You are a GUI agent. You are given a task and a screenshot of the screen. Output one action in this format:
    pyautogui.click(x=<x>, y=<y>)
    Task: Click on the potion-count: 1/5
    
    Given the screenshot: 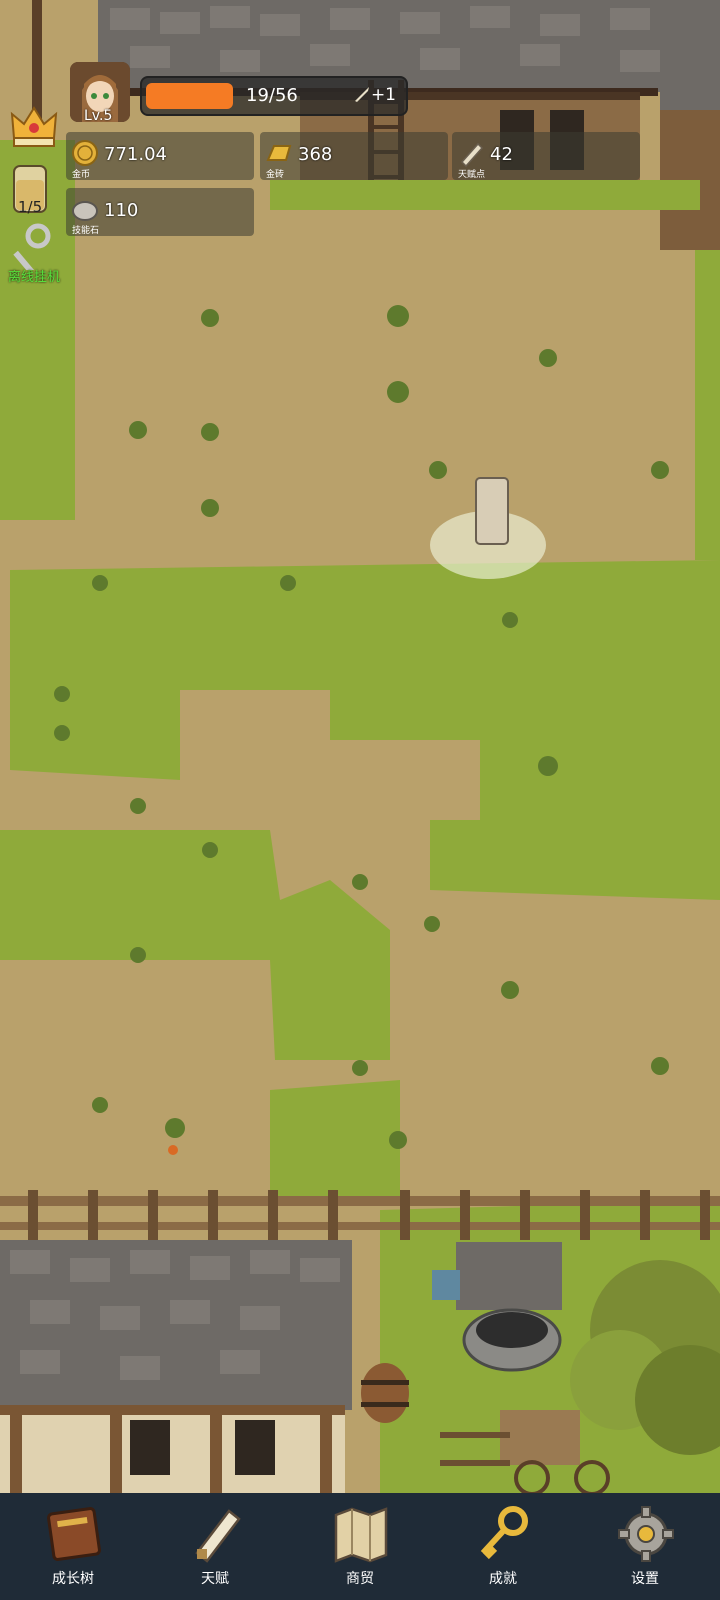 What is the action you would take?
    pyautogui.click(x=30, y=207)
    